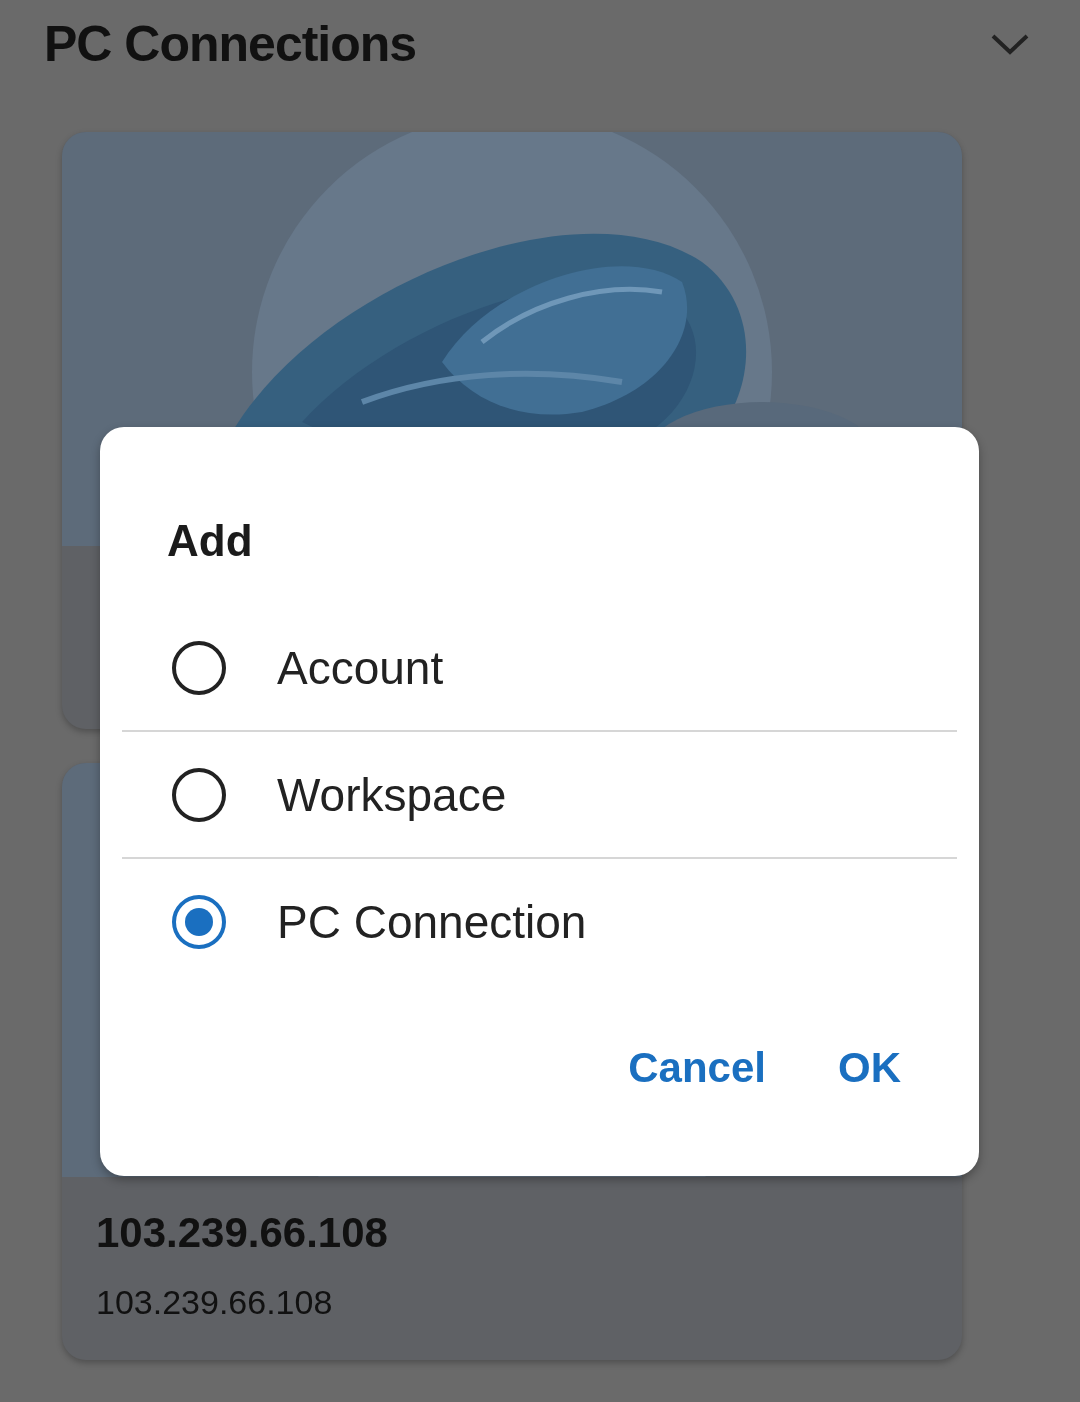  I want to click on connection-name: 103.239.66.108, so click(242, 1233).